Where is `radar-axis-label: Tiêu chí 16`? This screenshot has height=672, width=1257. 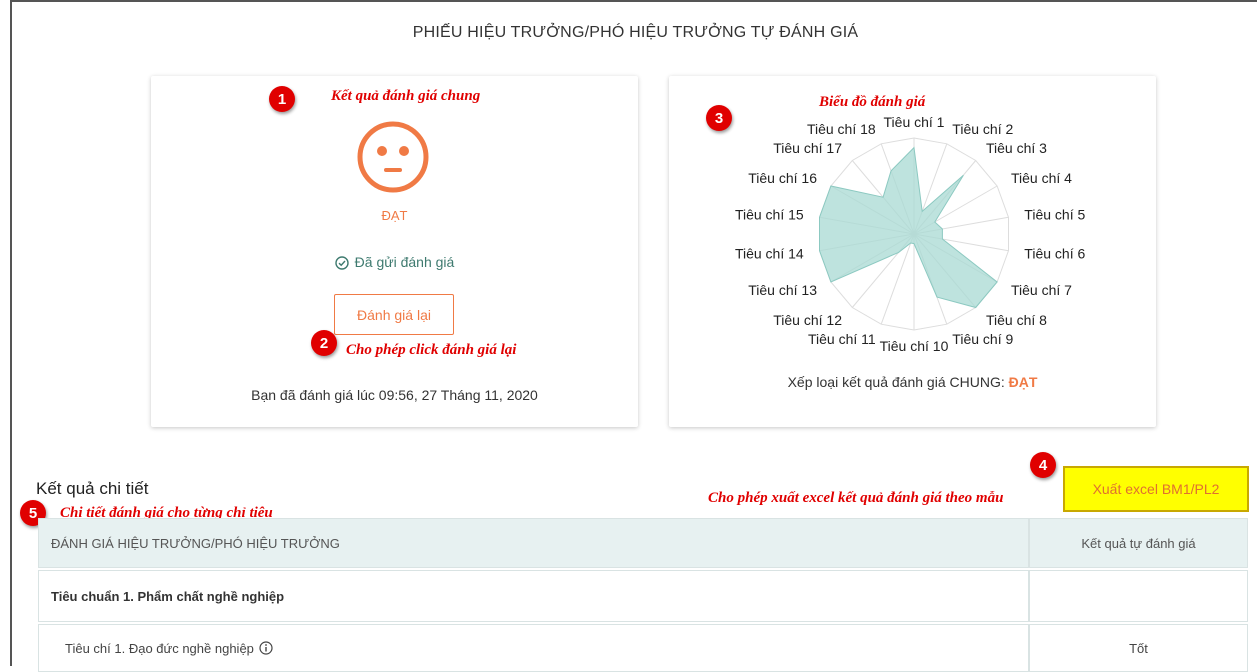
radar-axis-label: Tiêu chí 16 is located at coordinates (782, 178).